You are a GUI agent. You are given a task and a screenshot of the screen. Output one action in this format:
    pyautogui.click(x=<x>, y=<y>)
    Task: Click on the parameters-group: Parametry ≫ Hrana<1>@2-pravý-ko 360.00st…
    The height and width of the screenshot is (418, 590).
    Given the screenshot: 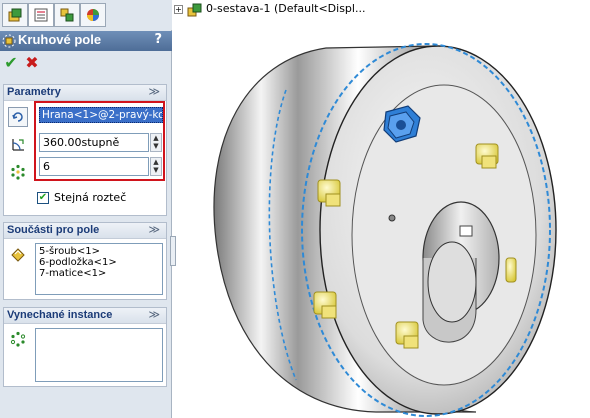 What is the action you would take?
    pyautogui.click(x=85, y=150)
    